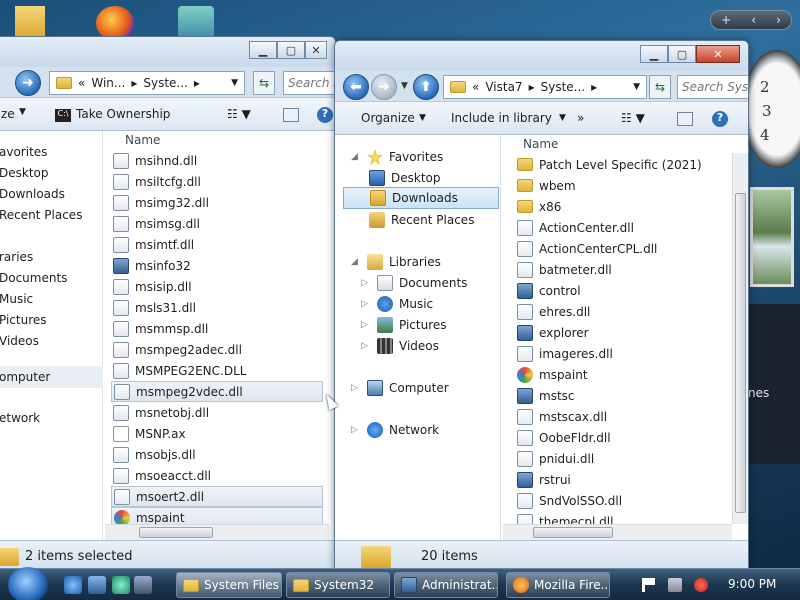  Describe the element at coordinates (682, 54) in the screenshot. I see `maximize-button: ▢` at that location.